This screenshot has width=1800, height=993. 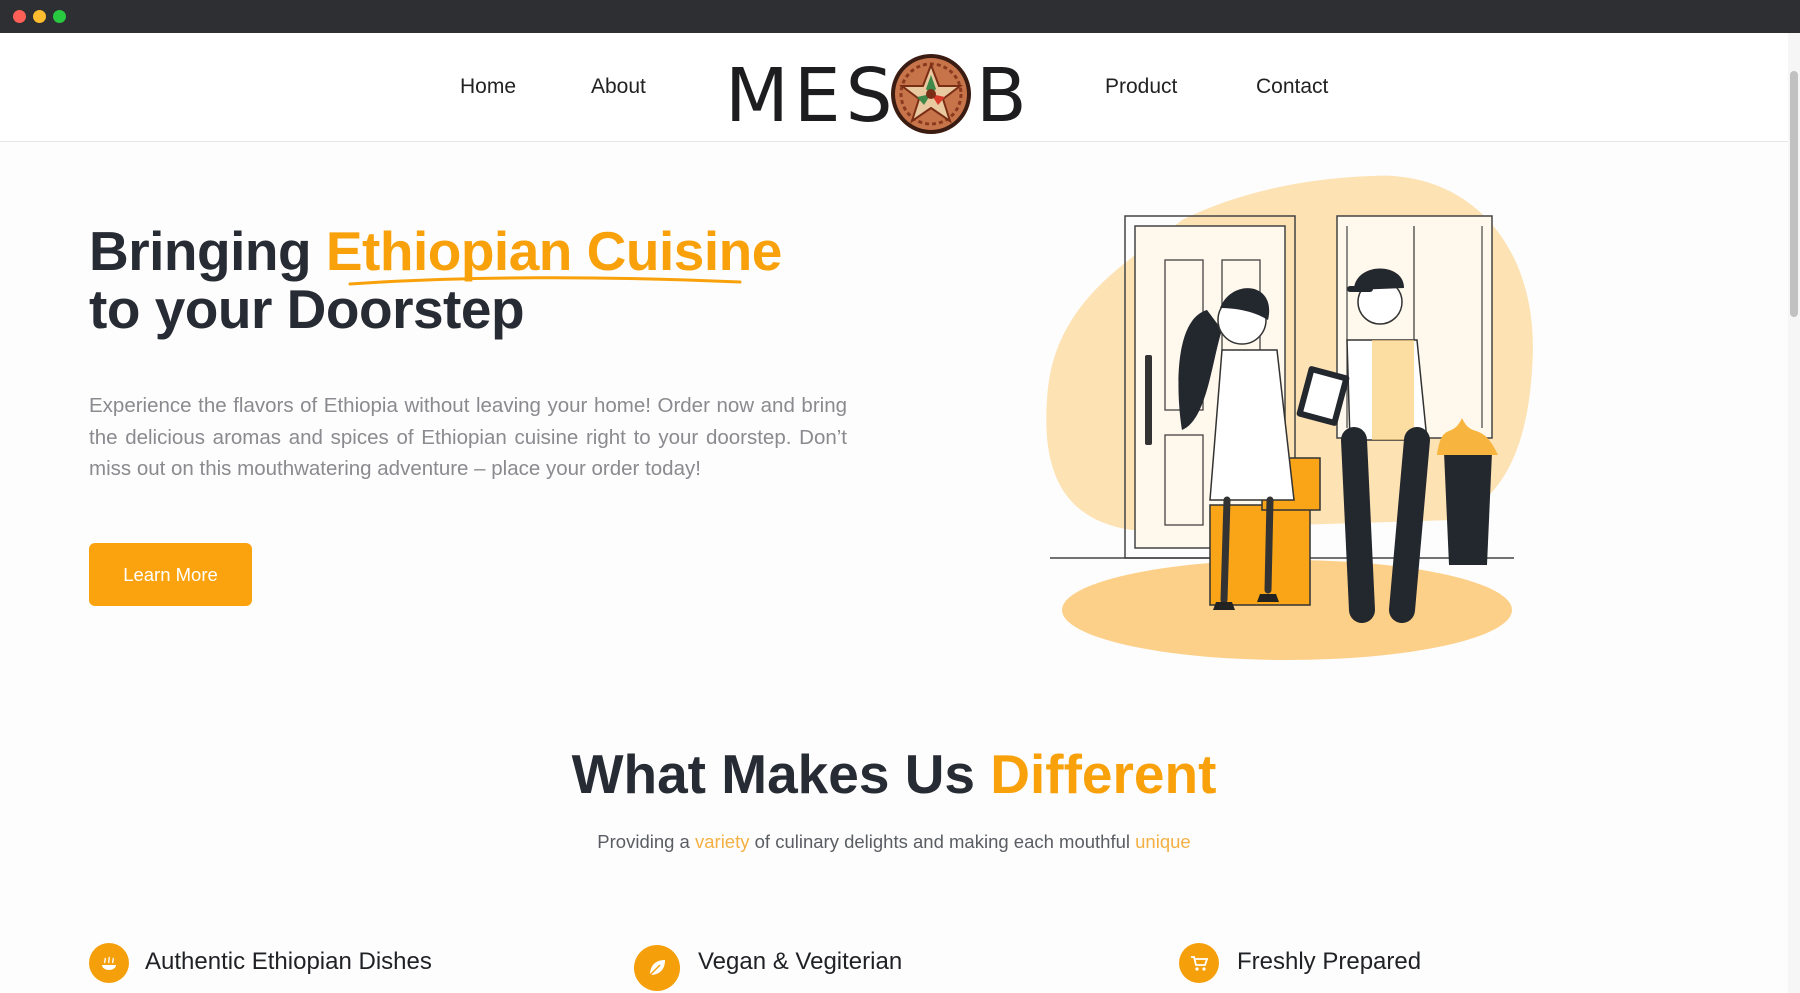 I want to click on cart-icon, so click(x=1199, y=963).